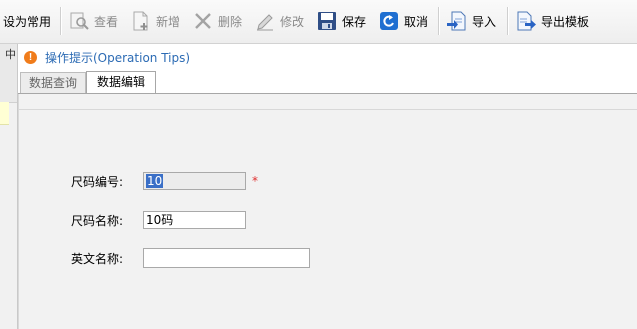 The width and height of the screenshot is (637, 329). What do you see at coordinates (97, 181) in the screenshot?
I see `size-code-label: 尺码编号:` at bounding box center [97, 181].